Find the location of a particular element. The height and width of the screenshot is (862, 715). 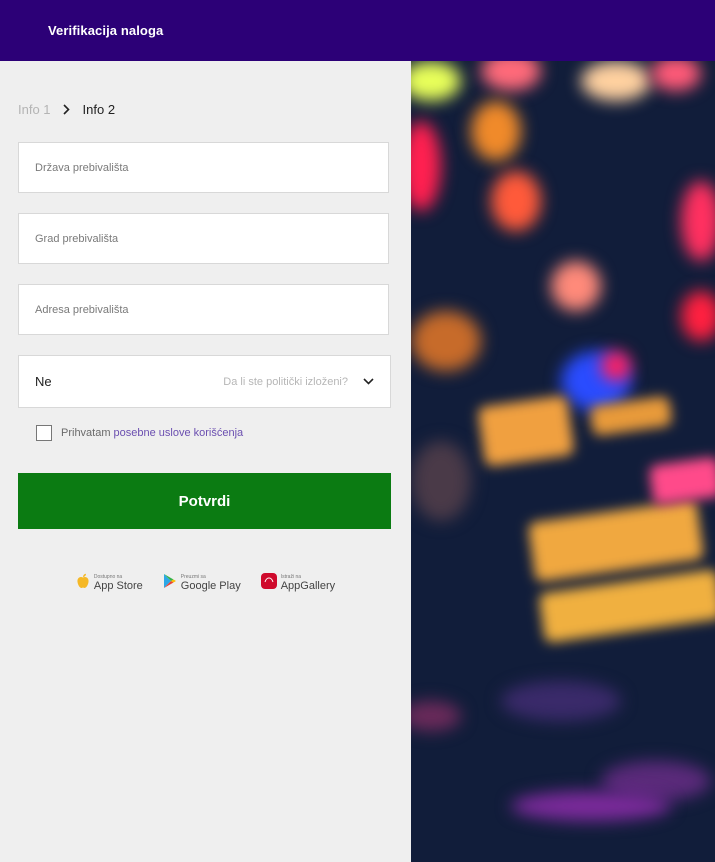

top-header: Verifikacija naloga is located at coordinates (357, 30).